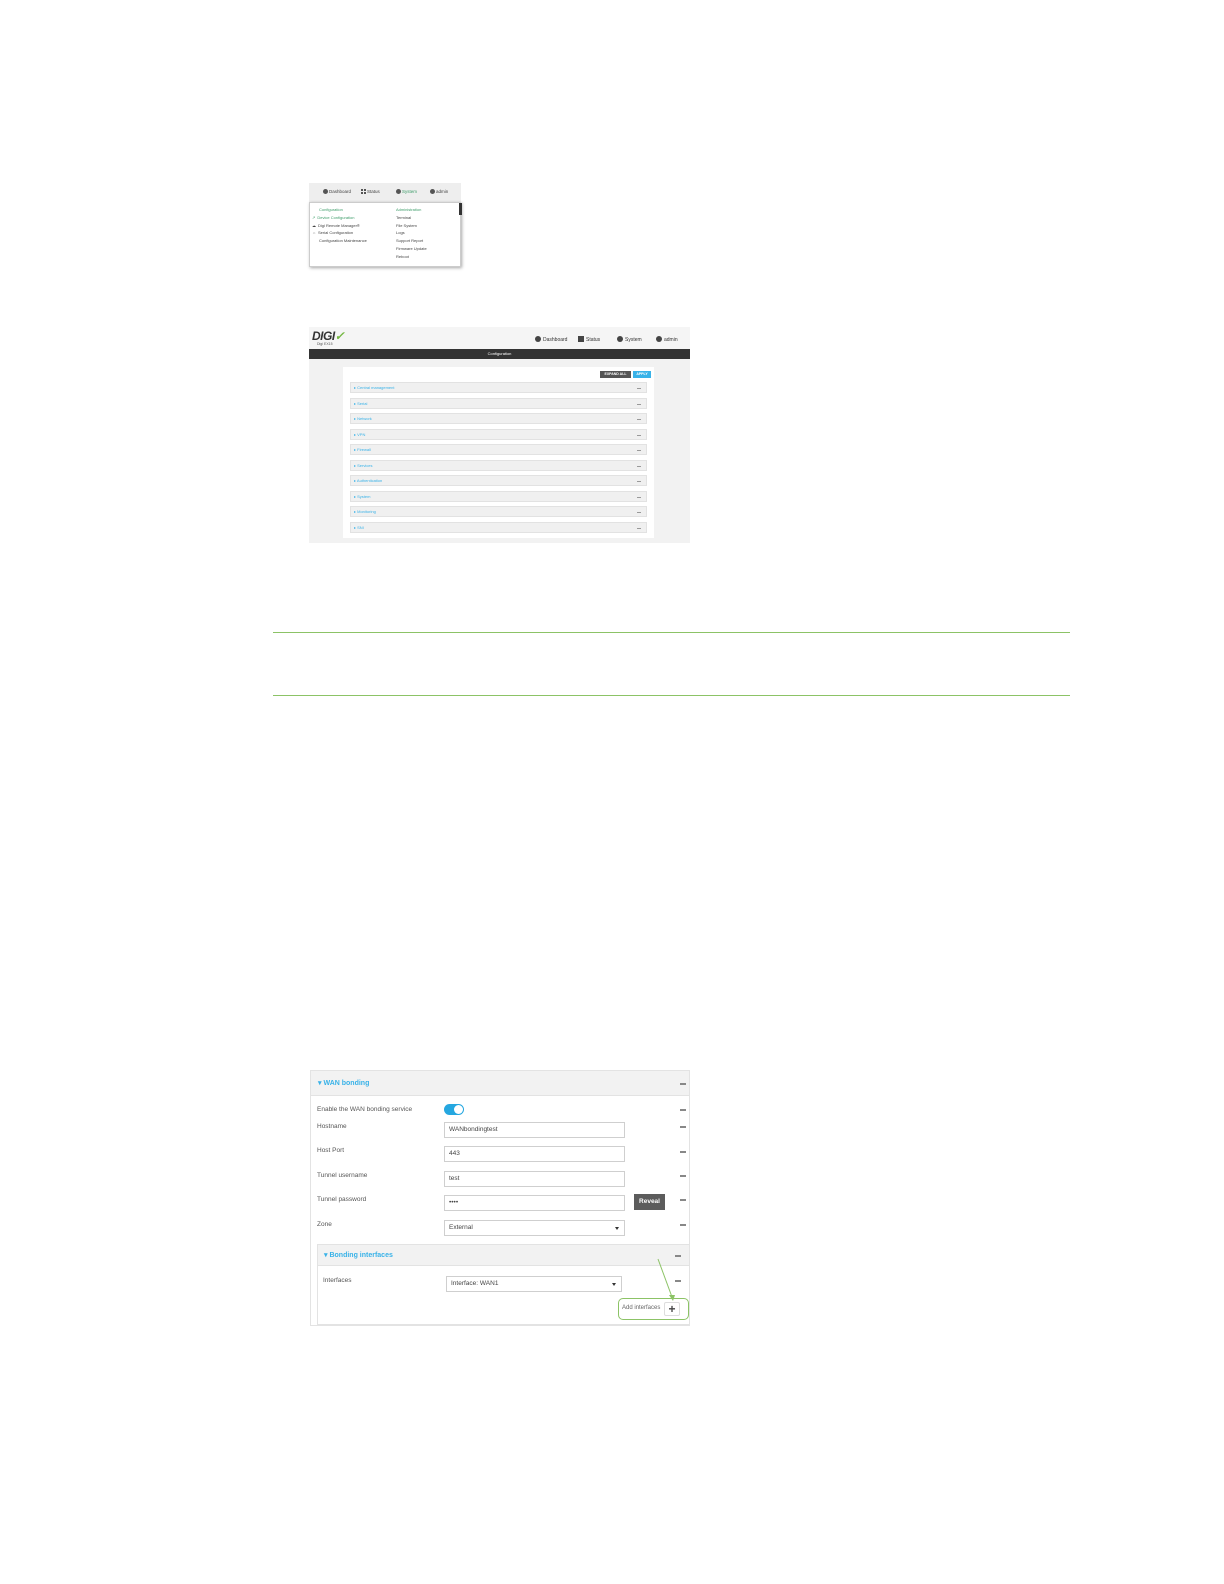 The width and height of the screenshot is (1224, 1584). Describe the element at coordinates (340, 191) in the screenshot. I see `nav-dashboard-label: Dashboard` at that location.